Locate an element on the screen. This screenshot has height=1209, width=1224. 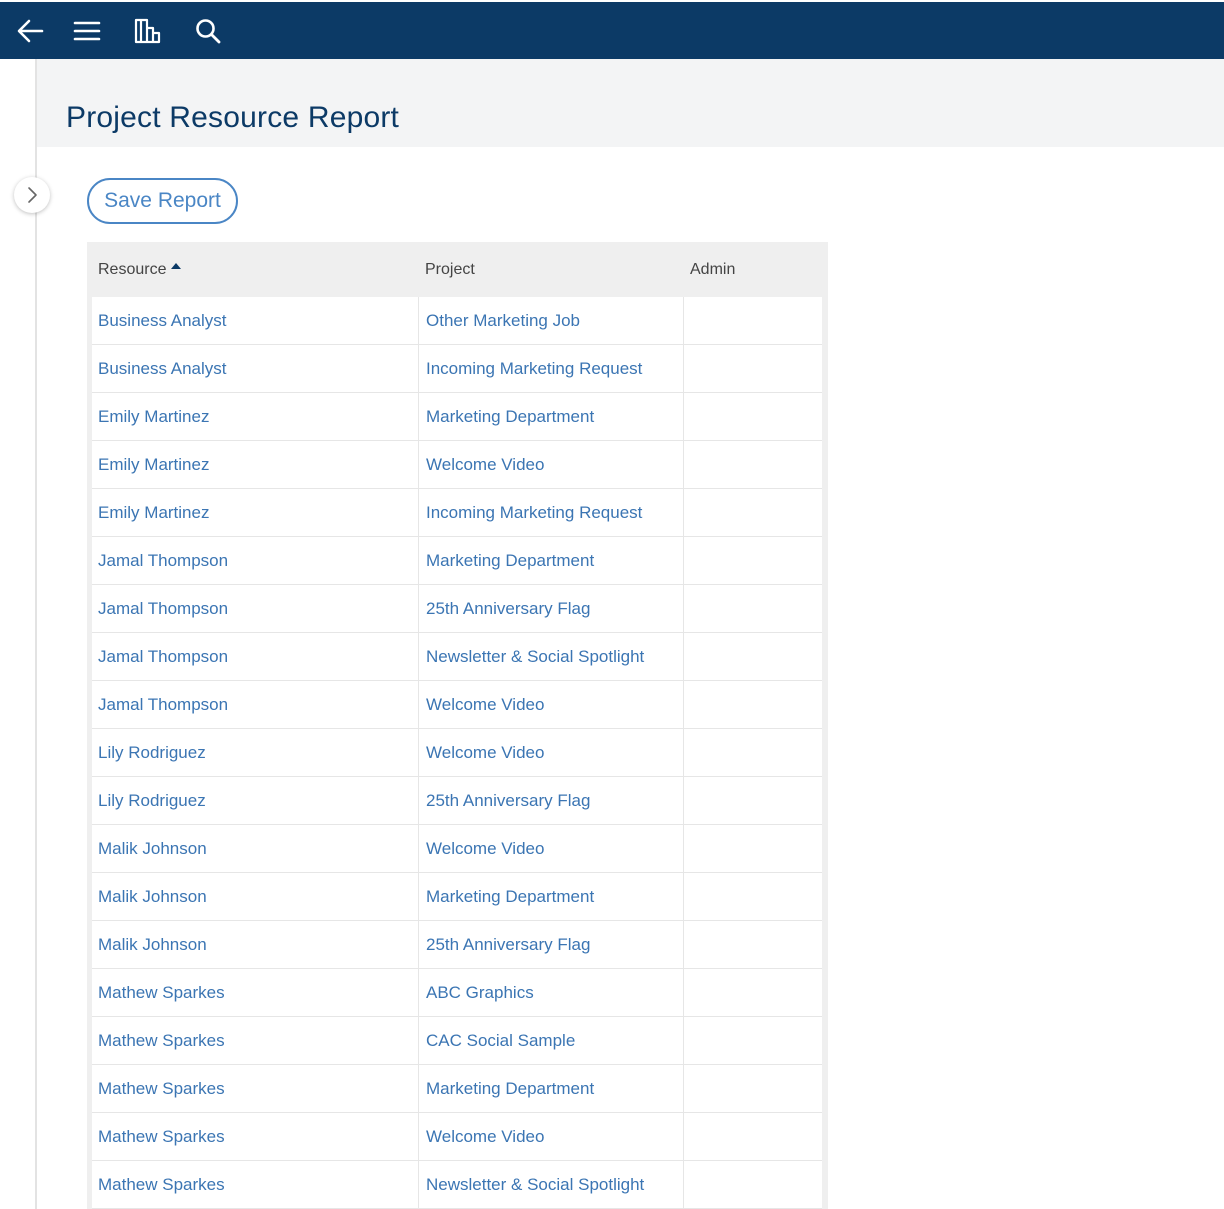
expand-panel-button is located at coordinates (32, 195).